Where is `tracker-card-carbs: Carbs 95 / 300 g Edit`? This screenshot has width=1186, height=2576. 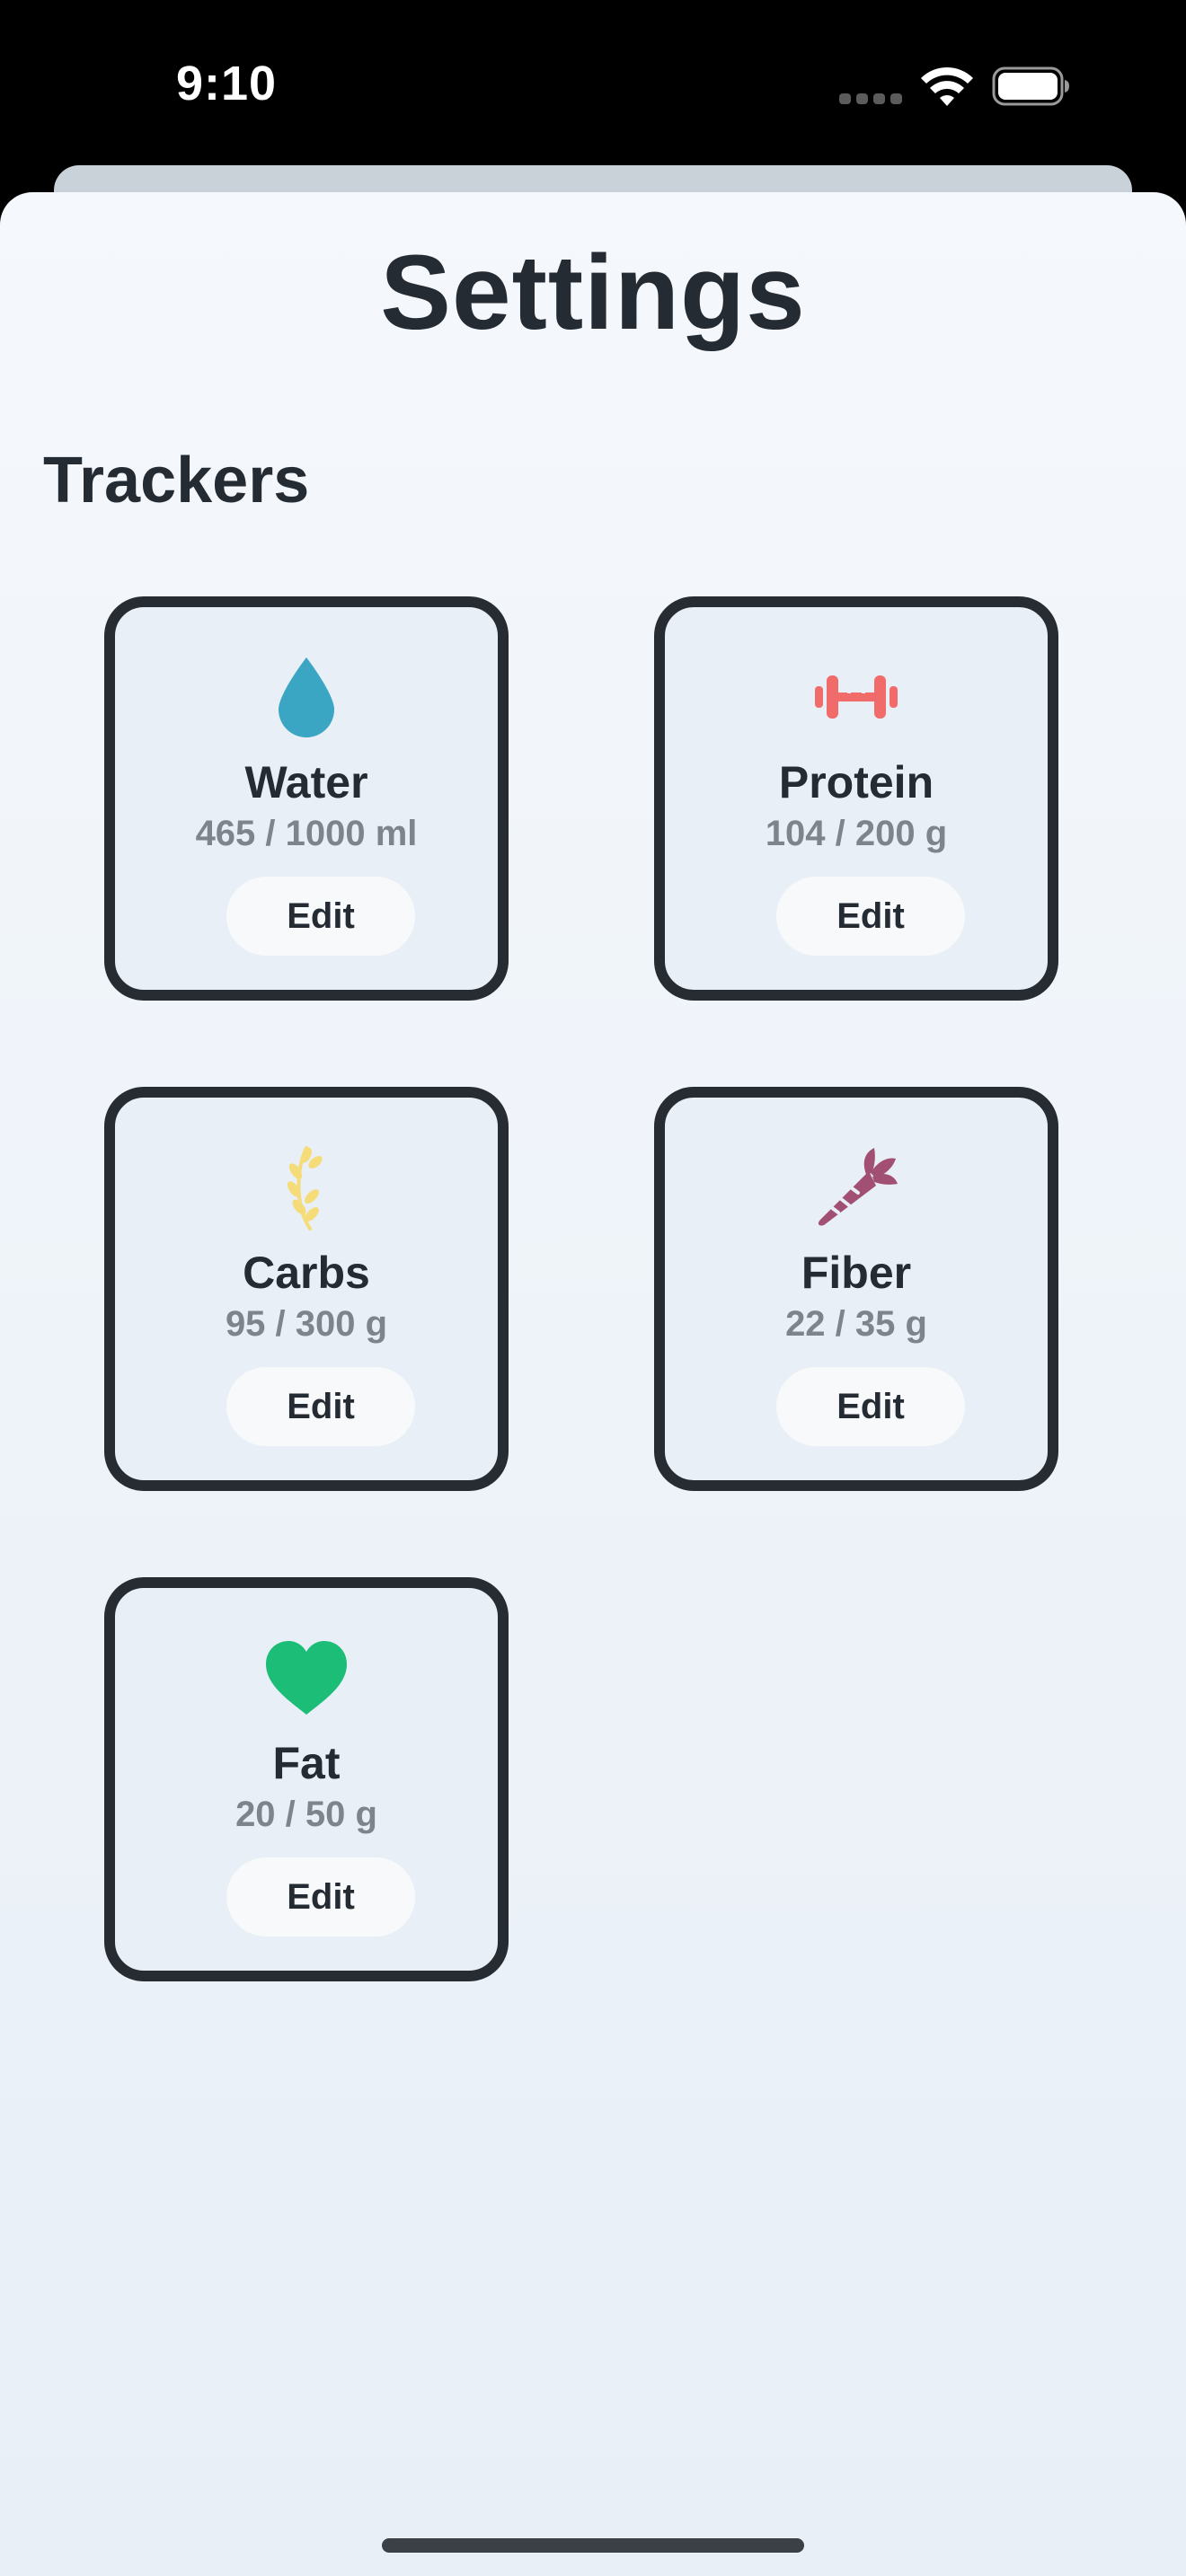 tracker-card-carbs: Carbs 95 / 300 g Edit is located at coordinates (306, 1289).